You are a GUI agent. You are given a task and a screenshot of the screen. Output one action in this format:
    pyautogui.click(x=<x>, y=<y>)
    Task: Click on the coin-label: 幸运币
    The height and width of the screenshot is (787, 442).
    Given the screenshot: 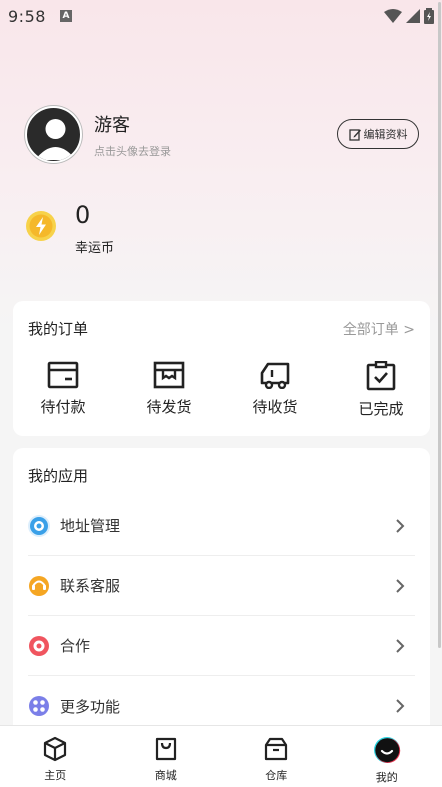 What is the action you would take?
    pyautogui.click(x=95, y=248)
    